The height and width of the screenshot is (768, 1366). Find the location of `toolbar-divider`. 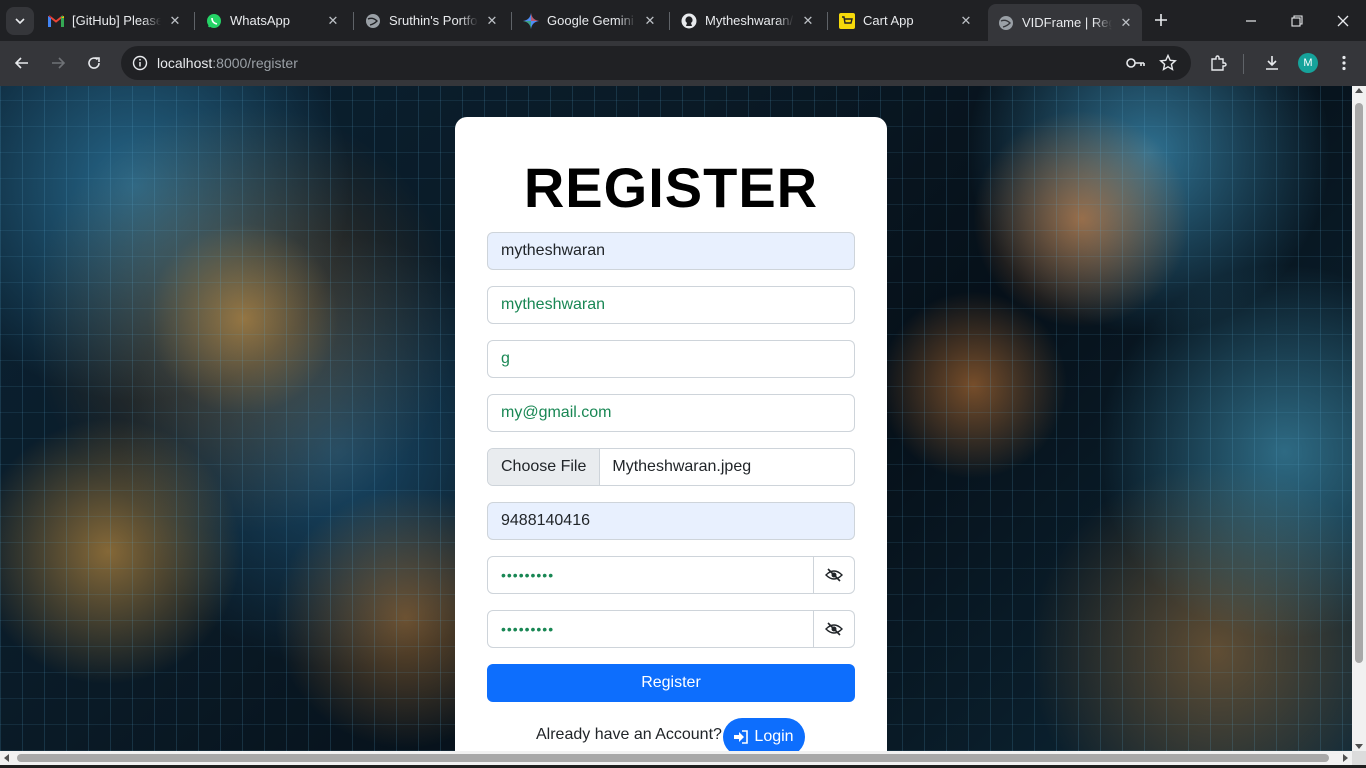

toolbar-divider is located at coordinates (1243, 64).